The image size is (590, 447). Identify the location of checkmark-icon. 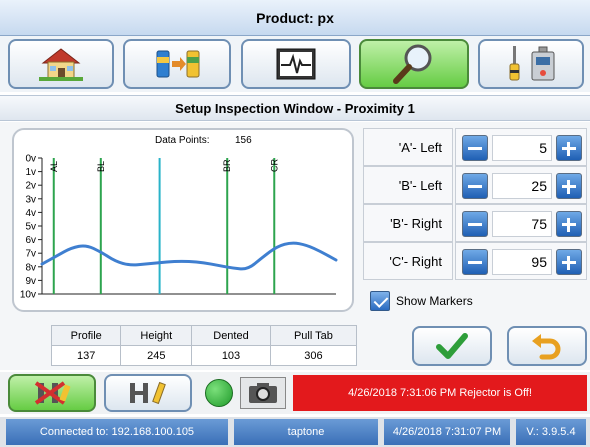
(452, 346).